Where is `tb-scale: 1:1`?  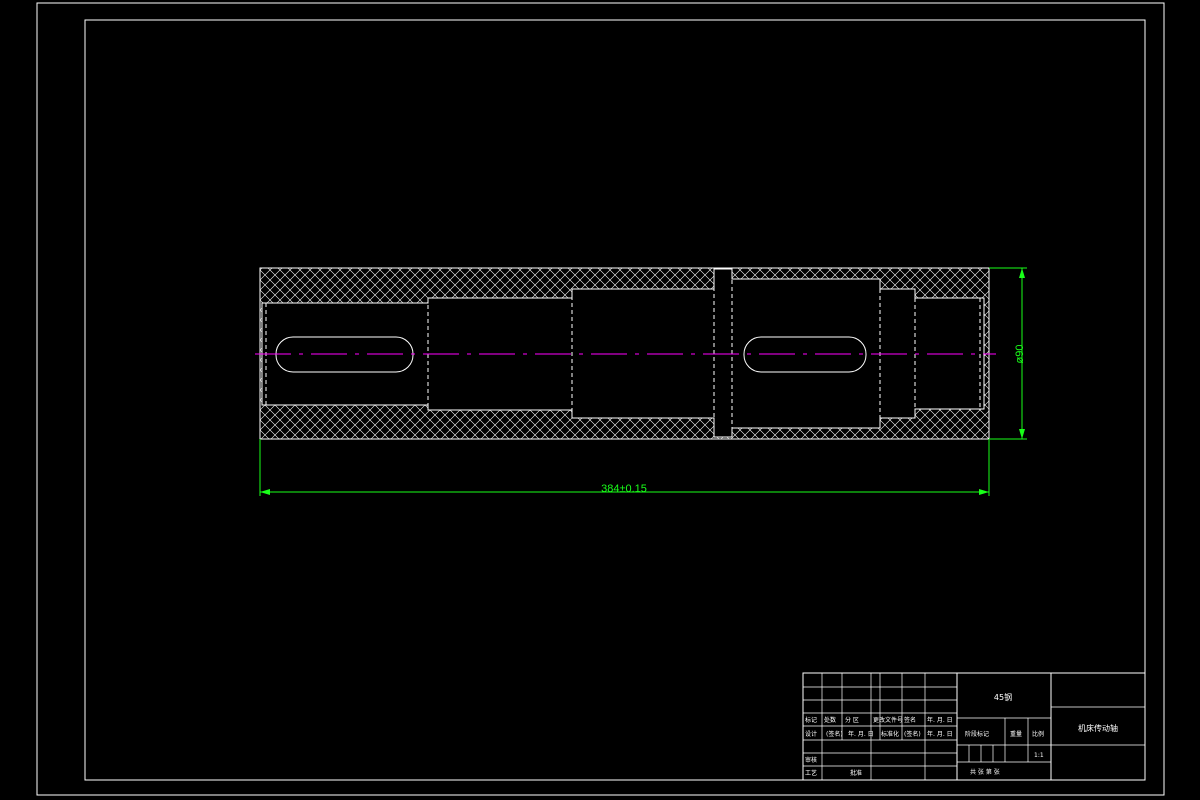 tb-scale: 1:1 is located at coordinates (1039, 755).